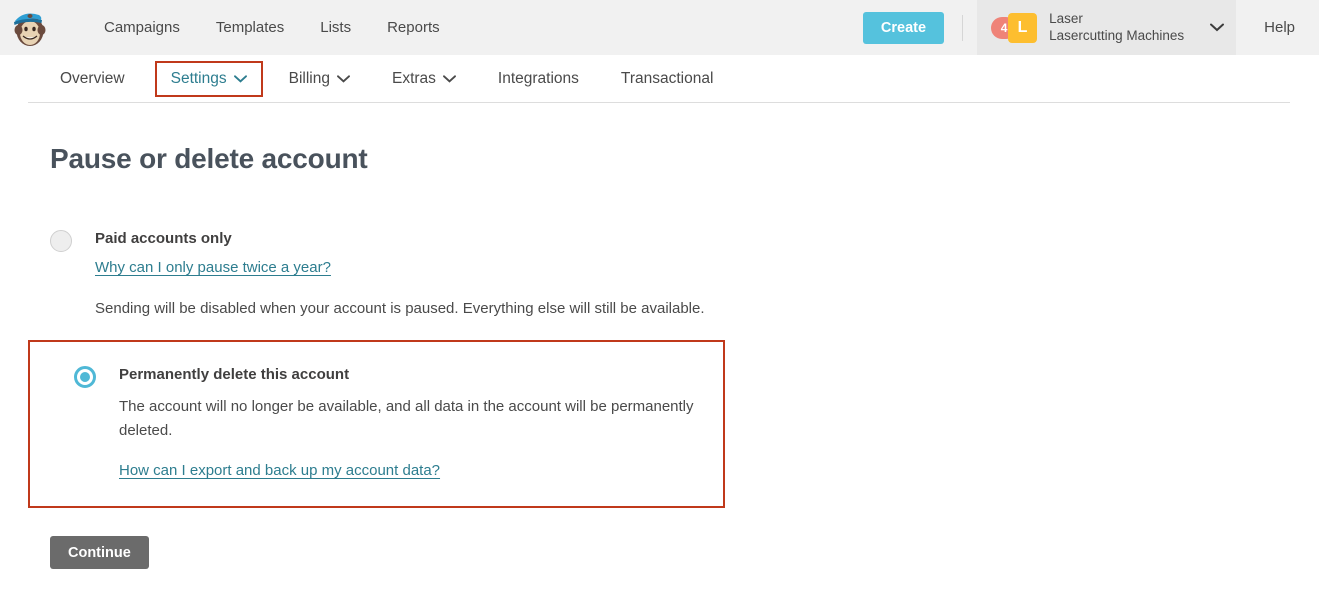 The width and height of the screenshot is (1319, 601). I want to click on avatar-group: 4 L, so click(1014, 27).